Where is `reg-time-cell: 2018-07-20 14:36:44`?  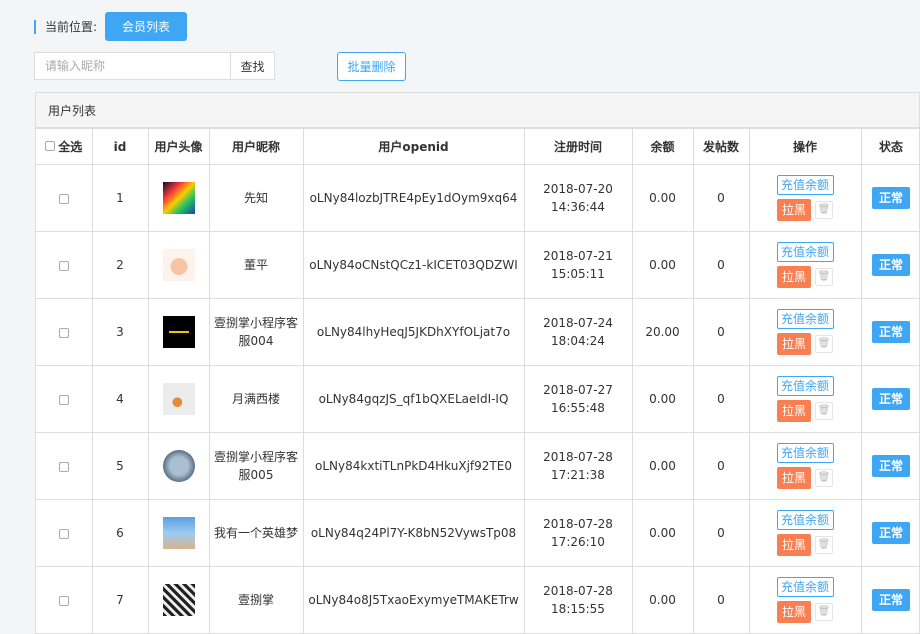
reg-time-cell: 2018-07-20 14:36:44 is located at coordinates (578, 198).